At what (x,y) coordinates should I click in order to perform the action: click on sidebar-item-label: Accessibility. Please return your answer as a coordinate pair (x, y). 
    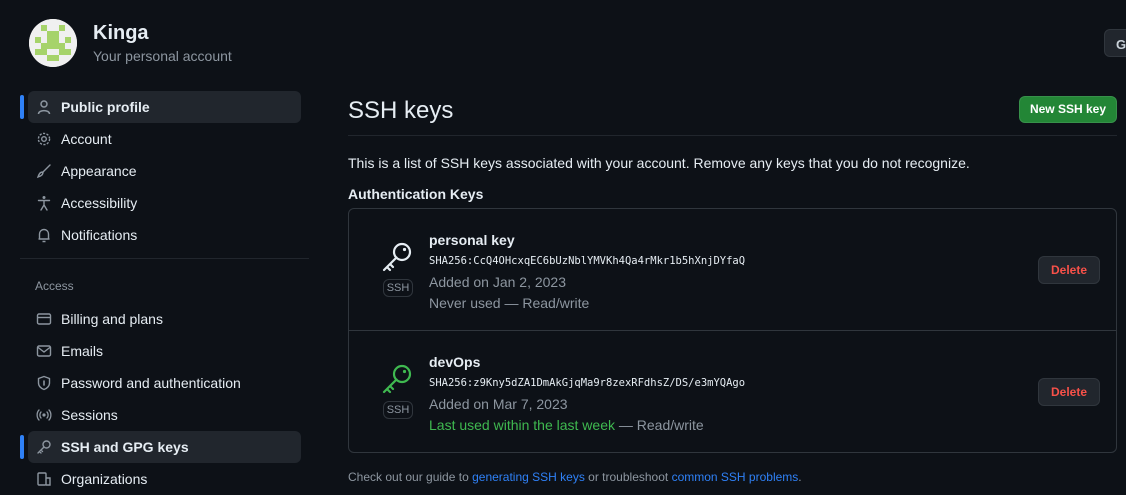
    Looking at the image, I should click on (99, 203).